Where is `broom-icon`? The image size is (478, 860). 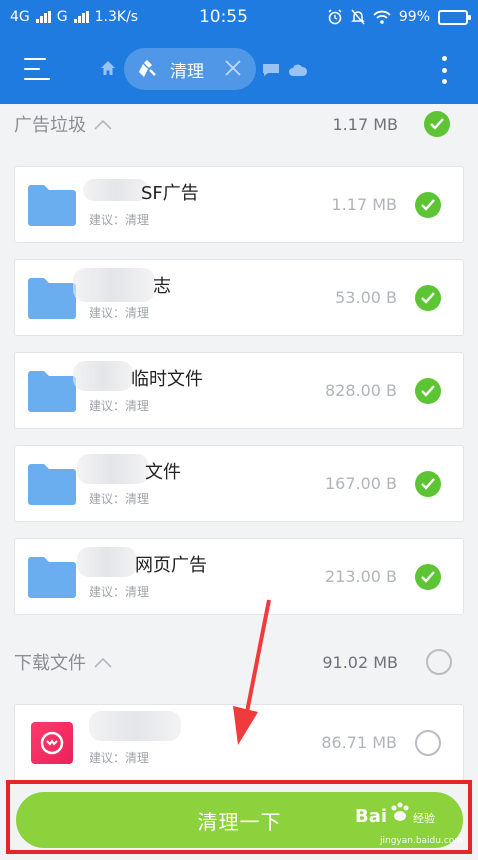 broom-icon is located at coordinates (147, 68).